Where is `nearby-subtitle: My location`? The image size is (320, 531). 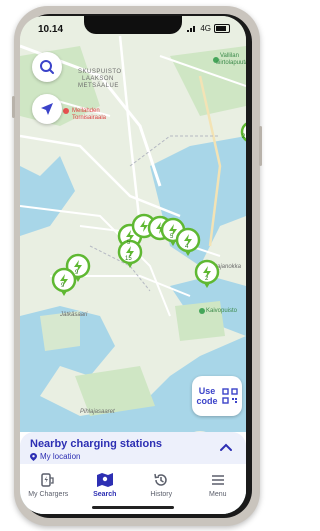
nearby-subtitle: My location is located at coordinates (55, 456).